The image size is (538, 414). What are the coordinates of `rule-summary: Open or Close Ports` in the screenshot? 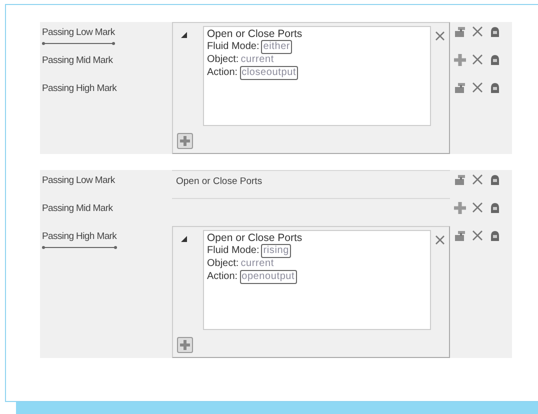 It's located at (219, 187).